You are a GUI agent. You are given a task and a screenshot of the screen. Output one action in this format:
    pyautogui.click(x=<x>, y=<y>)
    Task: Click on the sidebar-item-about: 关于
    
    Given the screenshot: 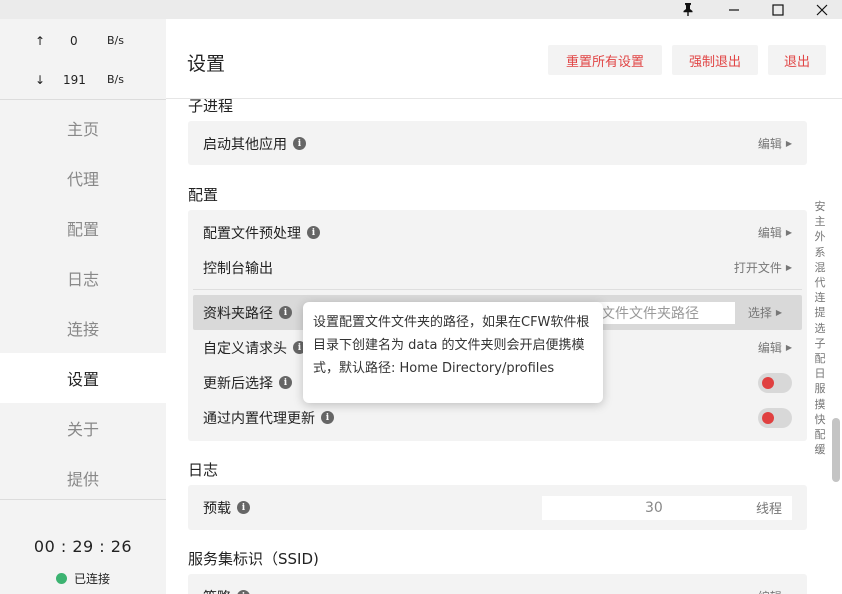 What is the action you would take?
    pyautogui.click(x=83, y=428)
    